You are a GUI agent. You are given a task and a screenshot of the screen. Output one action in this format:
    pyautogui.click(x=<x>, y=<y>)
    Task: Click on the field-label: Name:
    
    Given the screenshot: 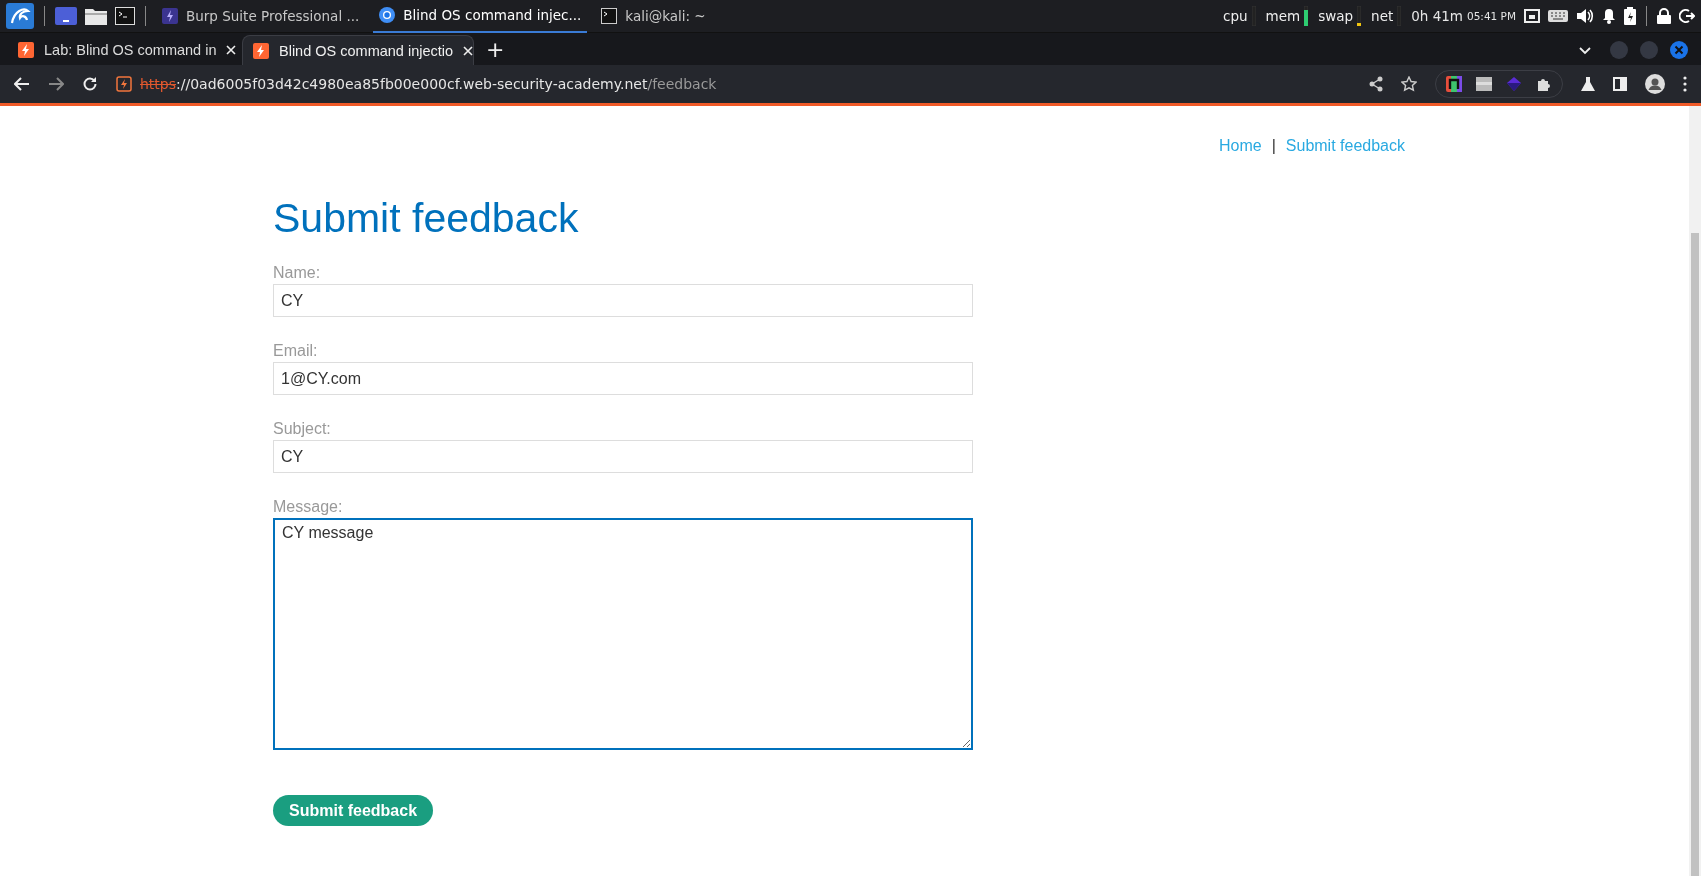 What is the action you would take?
    pyautogui.click(x=297, y=273)
    